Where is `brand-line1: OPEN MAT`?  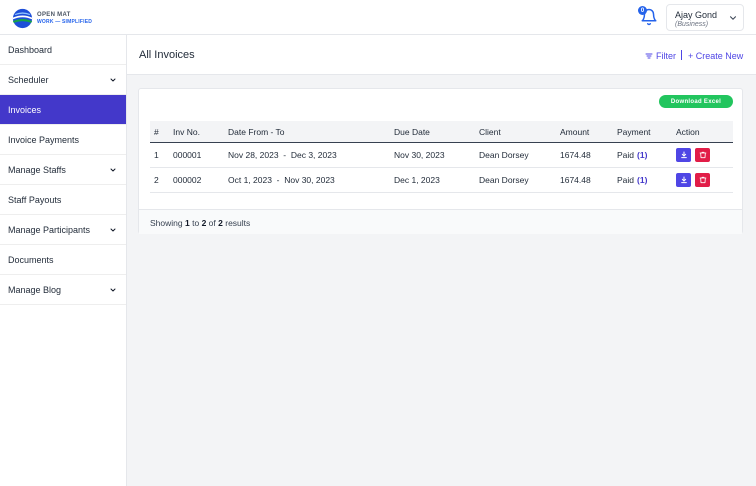 brand-line1: OPEN MAT is located at coordinates (54, 14).